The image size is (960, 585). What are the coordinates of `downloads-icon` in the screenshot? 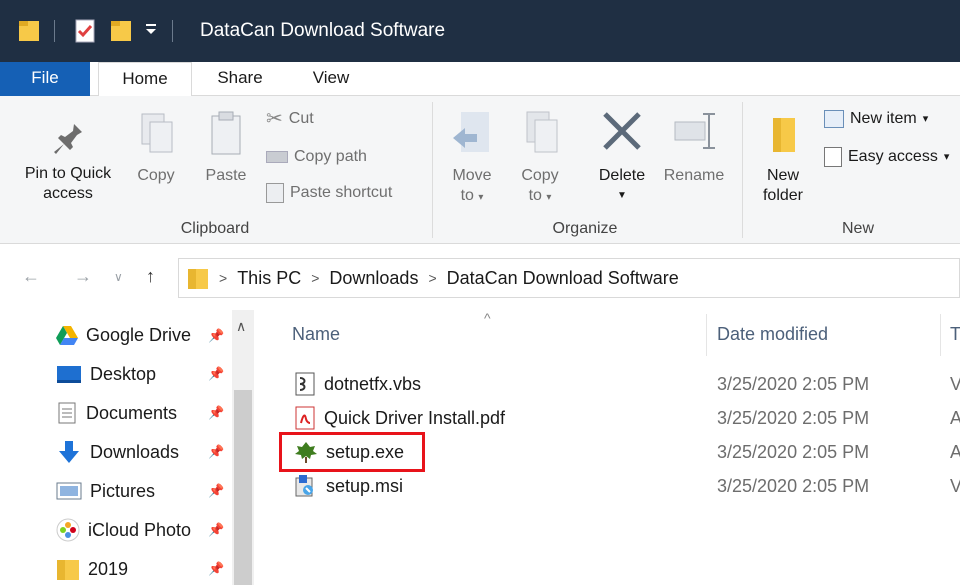 It's located at (69, 452).